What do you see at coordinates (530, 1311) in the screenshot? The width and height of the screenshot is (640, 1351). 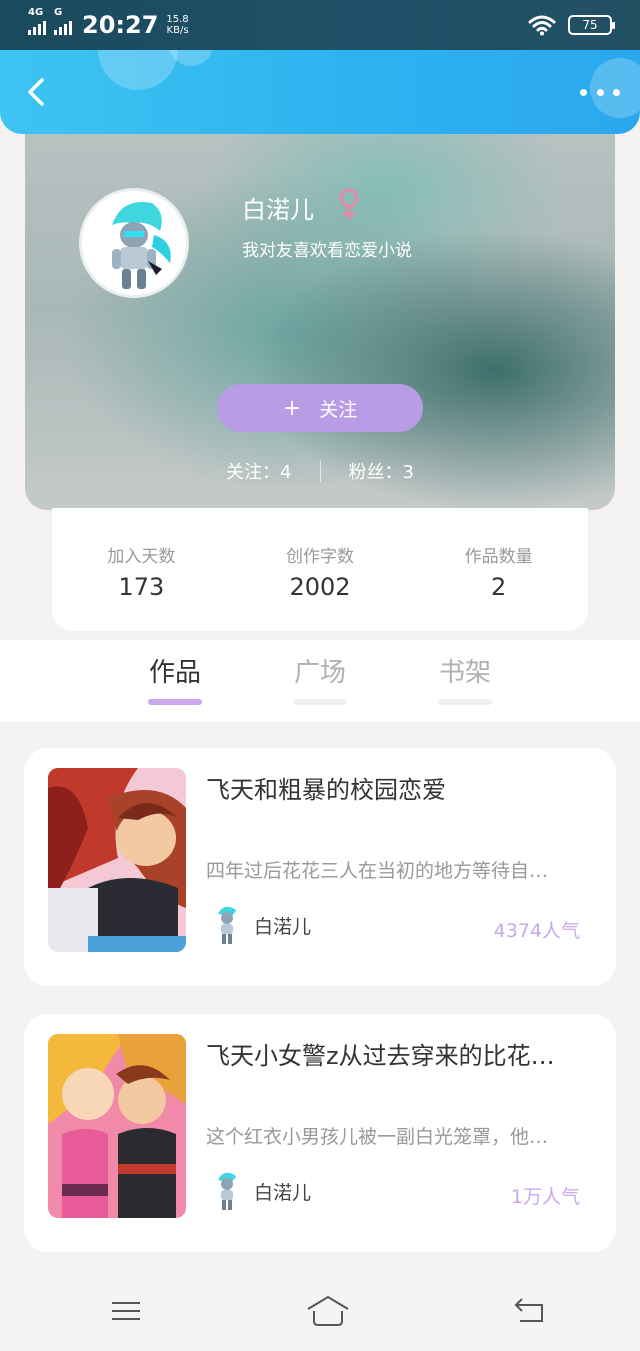 I see `return-icon` at bounding box center [530, 1311].